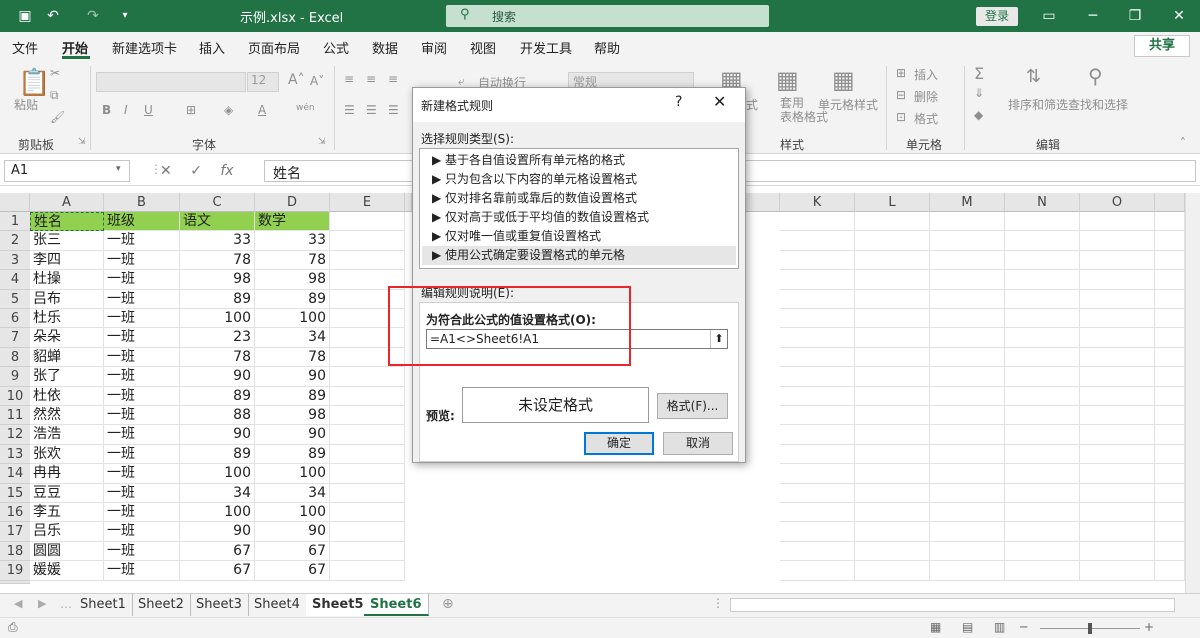 The height and width of the screenshot is (638, 1200). What do you see at coordinates (142, 454) in the screenshot?
I see `cell-b13: 一班` at bounding box center [142, 454].